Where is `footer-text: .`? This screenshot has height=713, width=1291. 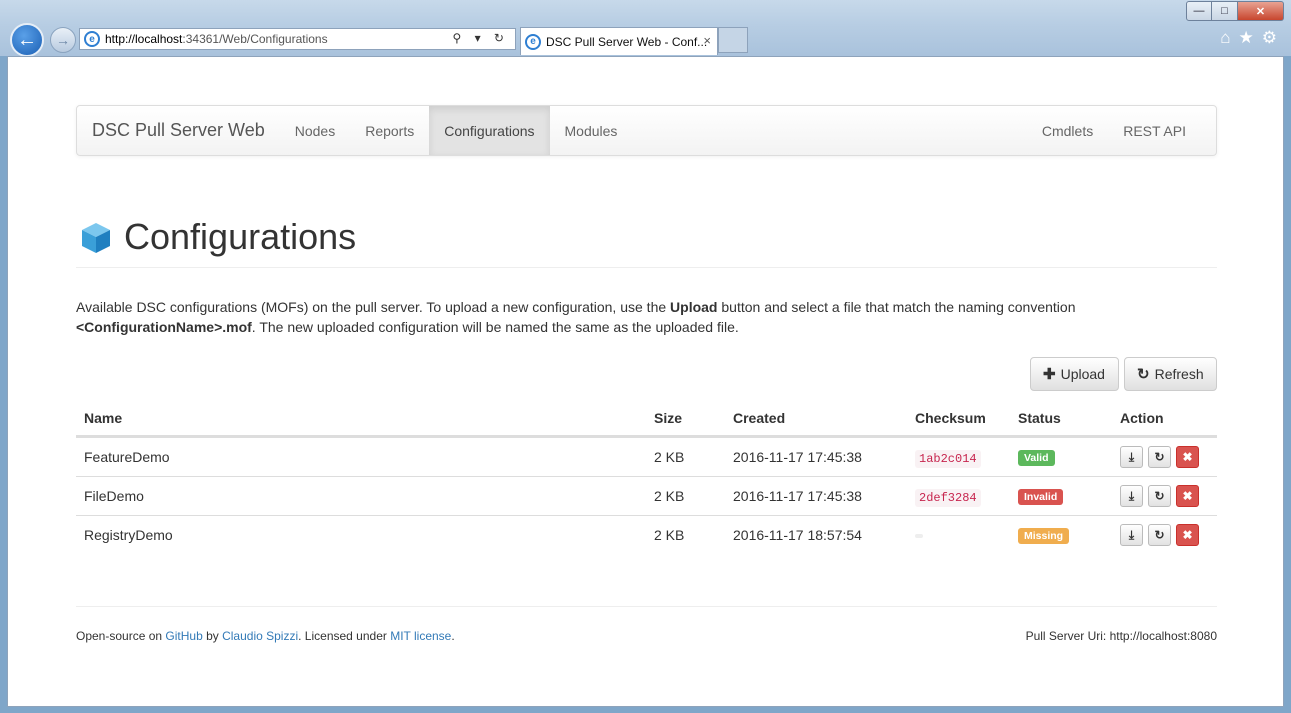
footer-text: . is located at coordinates (453, 636).